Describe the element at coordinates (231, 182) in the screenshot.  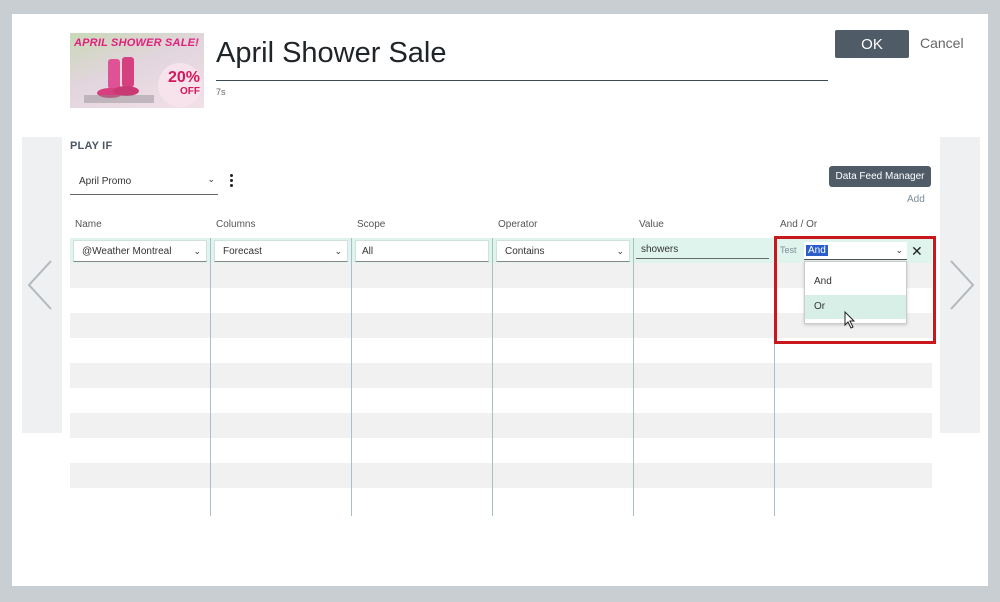
I see `kebab-menu-icon` at that location.